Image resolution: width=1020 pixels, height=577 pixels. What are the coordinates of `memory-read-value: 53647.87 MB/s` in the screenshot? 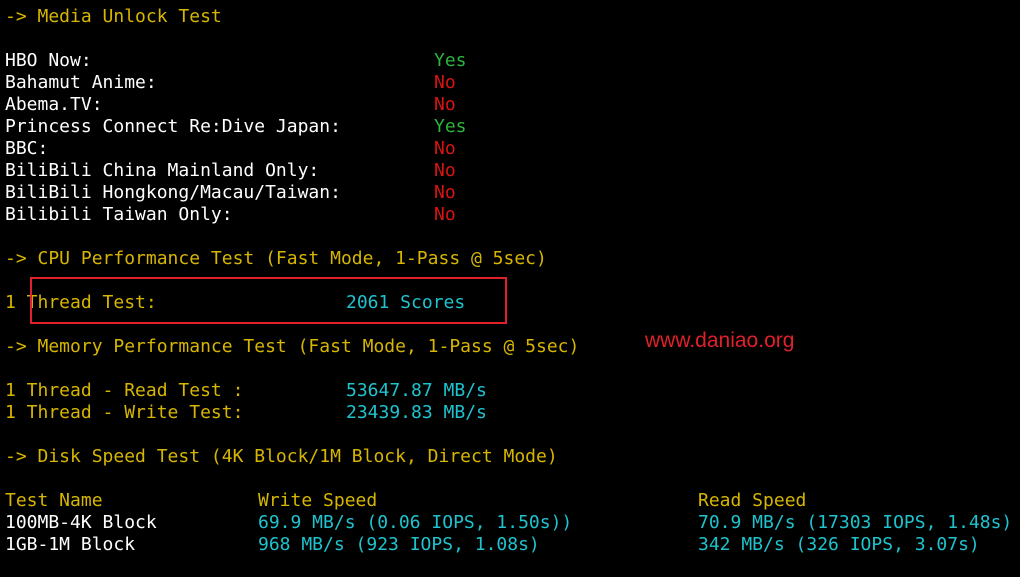 It's located at (416, 390).